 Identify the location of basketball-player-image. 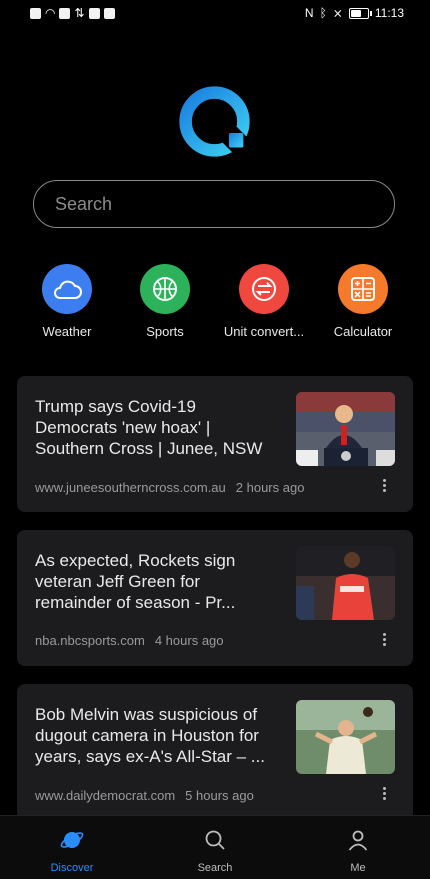
(345, 583).